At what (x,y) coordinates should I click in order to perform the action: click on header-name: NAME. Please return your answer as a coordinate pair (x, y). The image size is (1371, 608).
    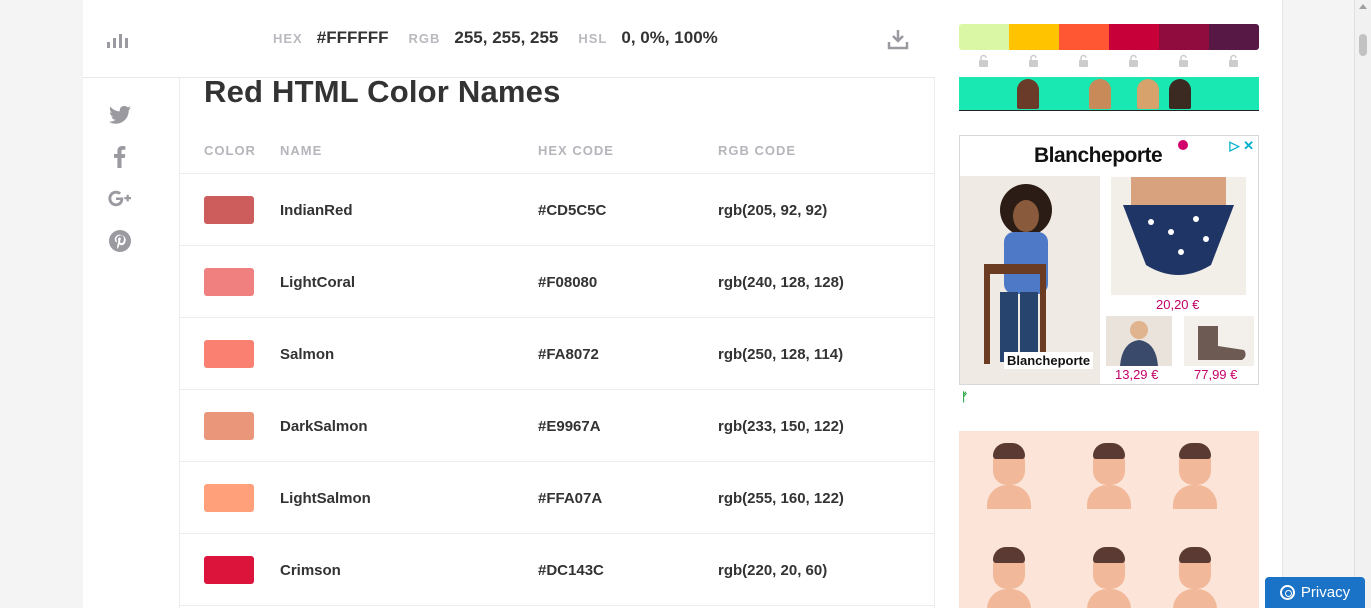
    Looking at the image, I should click on (301, 150).